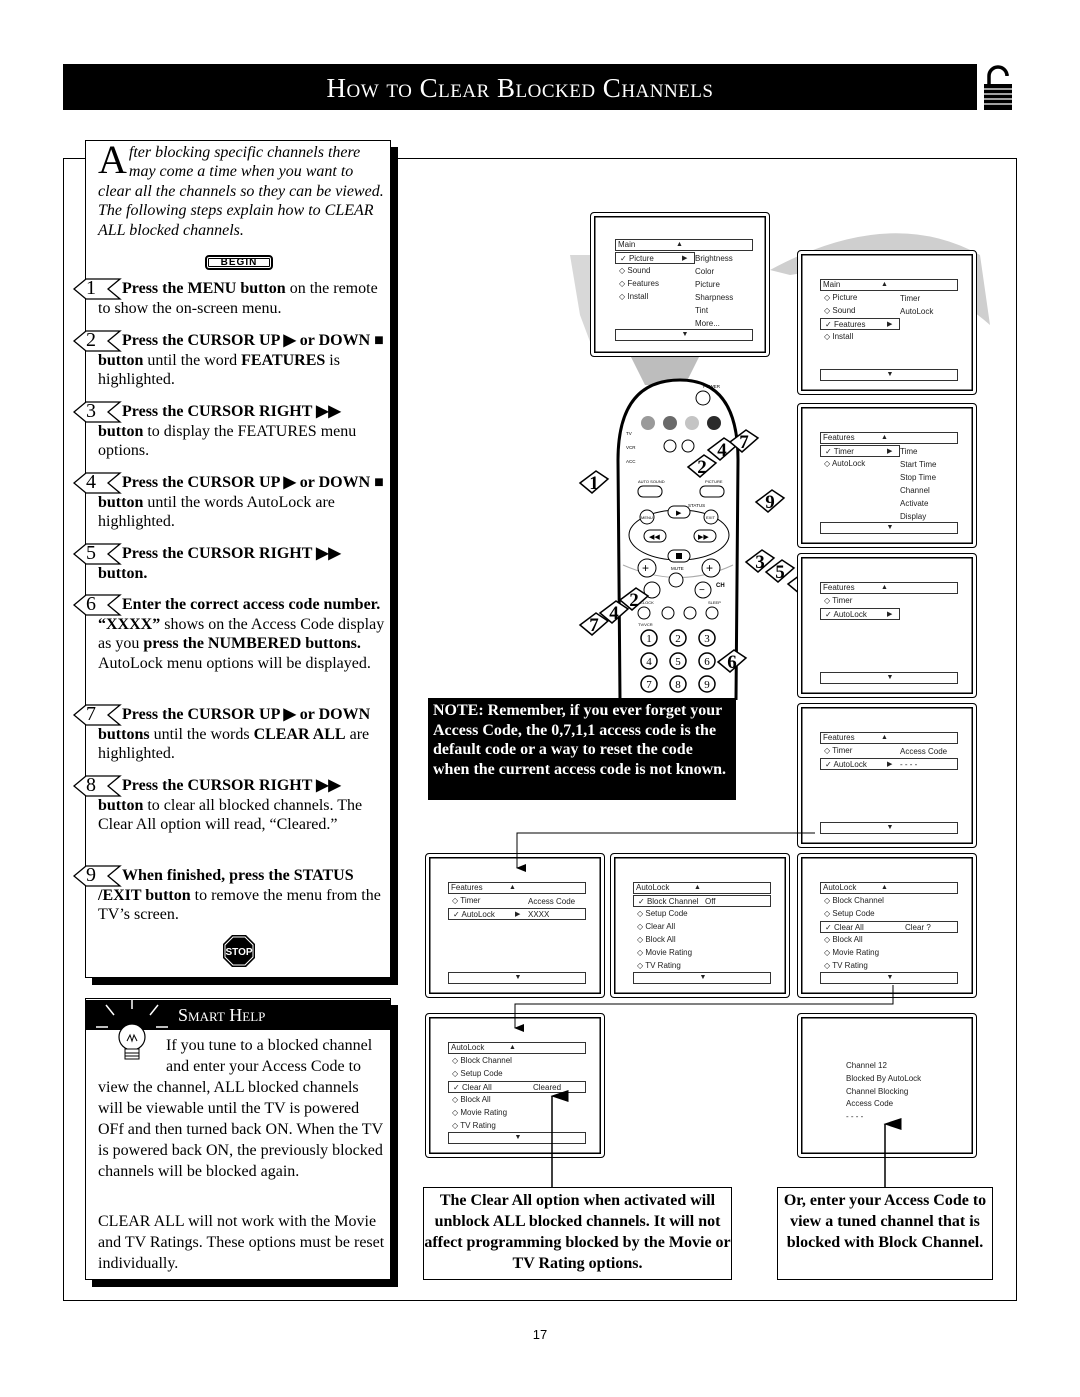 The image size is (1080, 1397). What do you see at coordinates (720, 586) in the screenshot?
I see `ch-label: CH` at bounding box center [720, 586].